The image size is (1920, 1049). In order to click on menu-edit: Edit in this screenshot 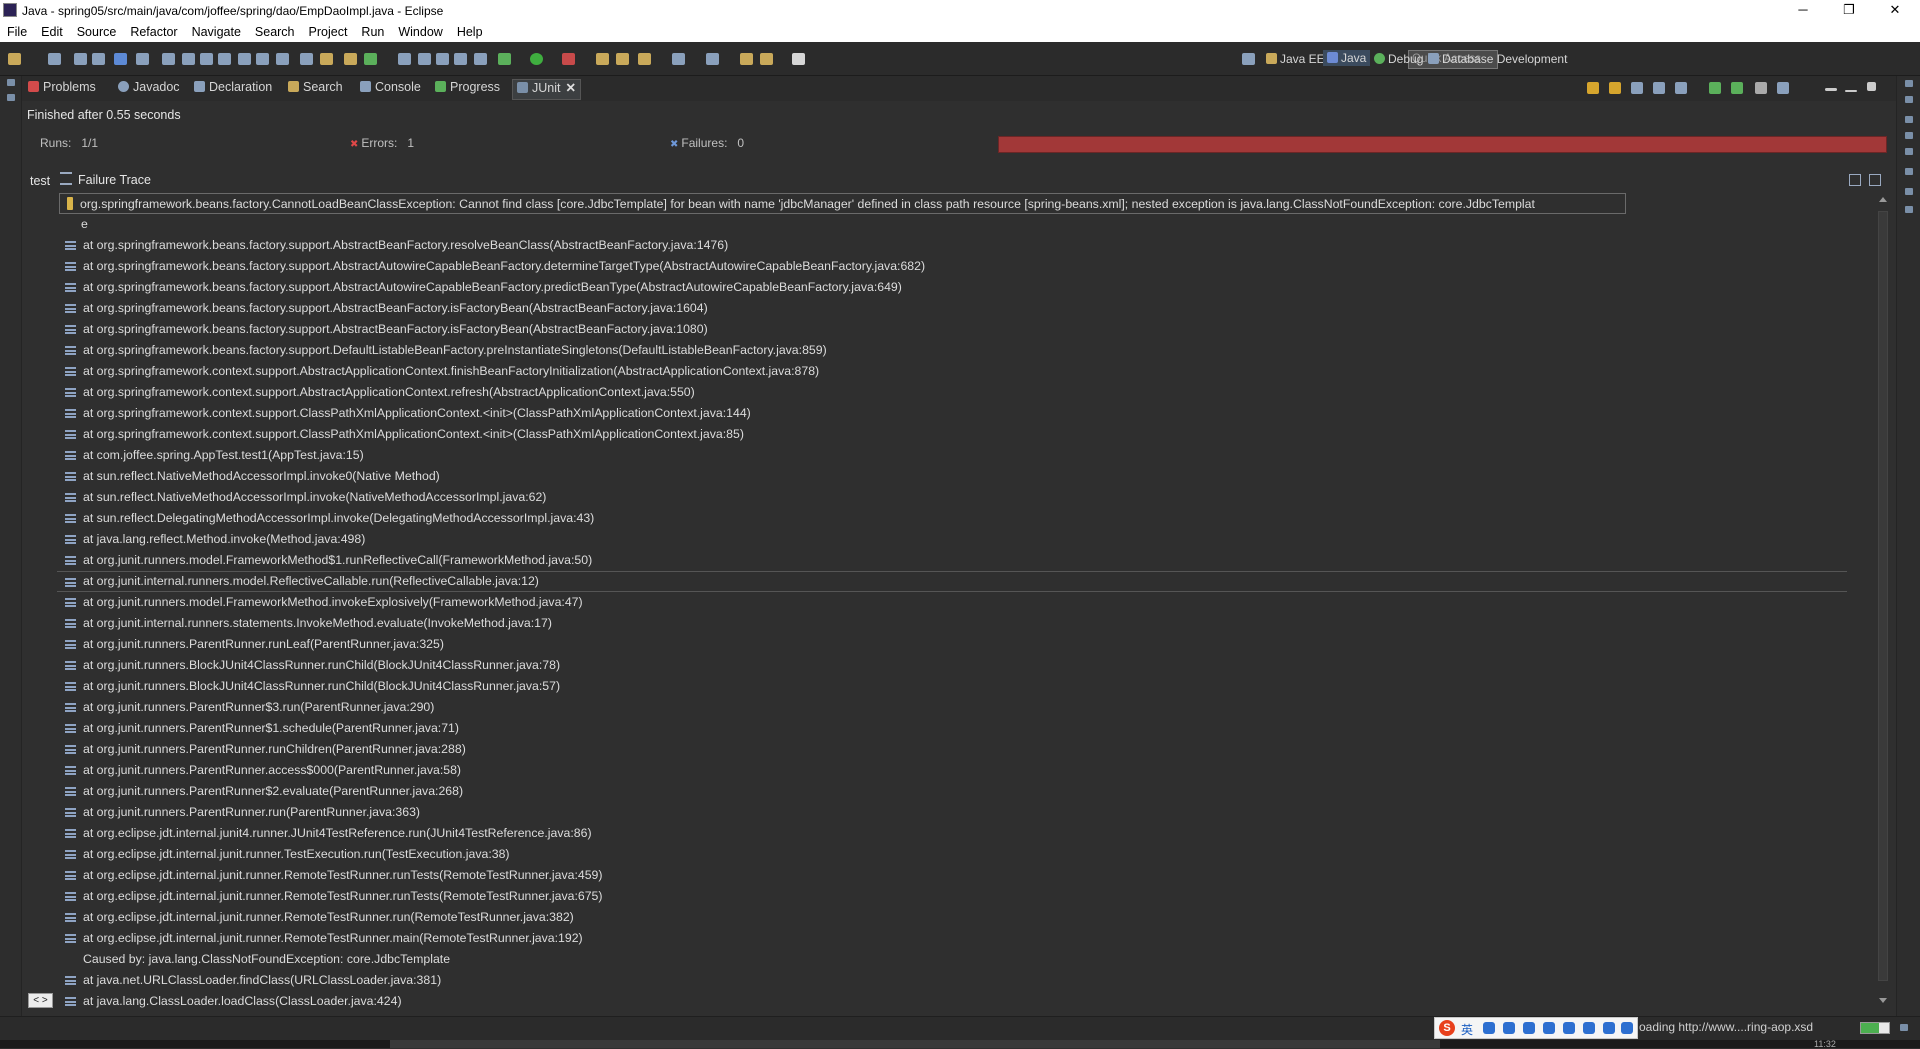, I will do `click(52, 32)`.